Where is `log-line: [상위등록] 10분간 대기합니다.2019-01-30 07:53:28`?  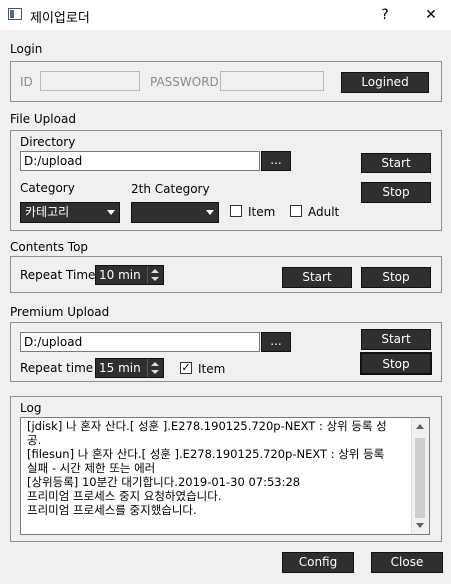
log-line: [상위등록] 10분간 대기합니다.2019-01-30 07:53:28 is located at coordinates (164, 482).